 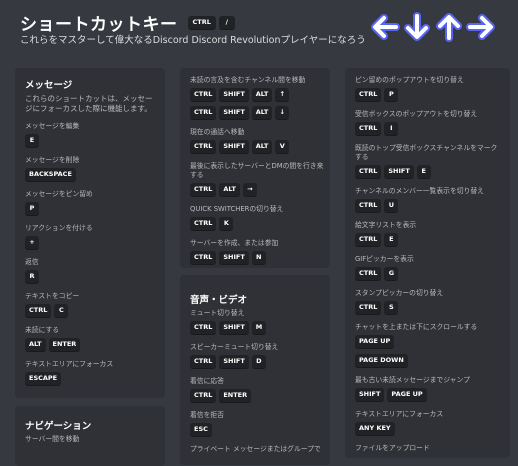 I want to click on shortcut-item: 未読の言及を含むチャンネル間を移動 CTRL SHIFT ALT ↑, so click(x=257, y=89).